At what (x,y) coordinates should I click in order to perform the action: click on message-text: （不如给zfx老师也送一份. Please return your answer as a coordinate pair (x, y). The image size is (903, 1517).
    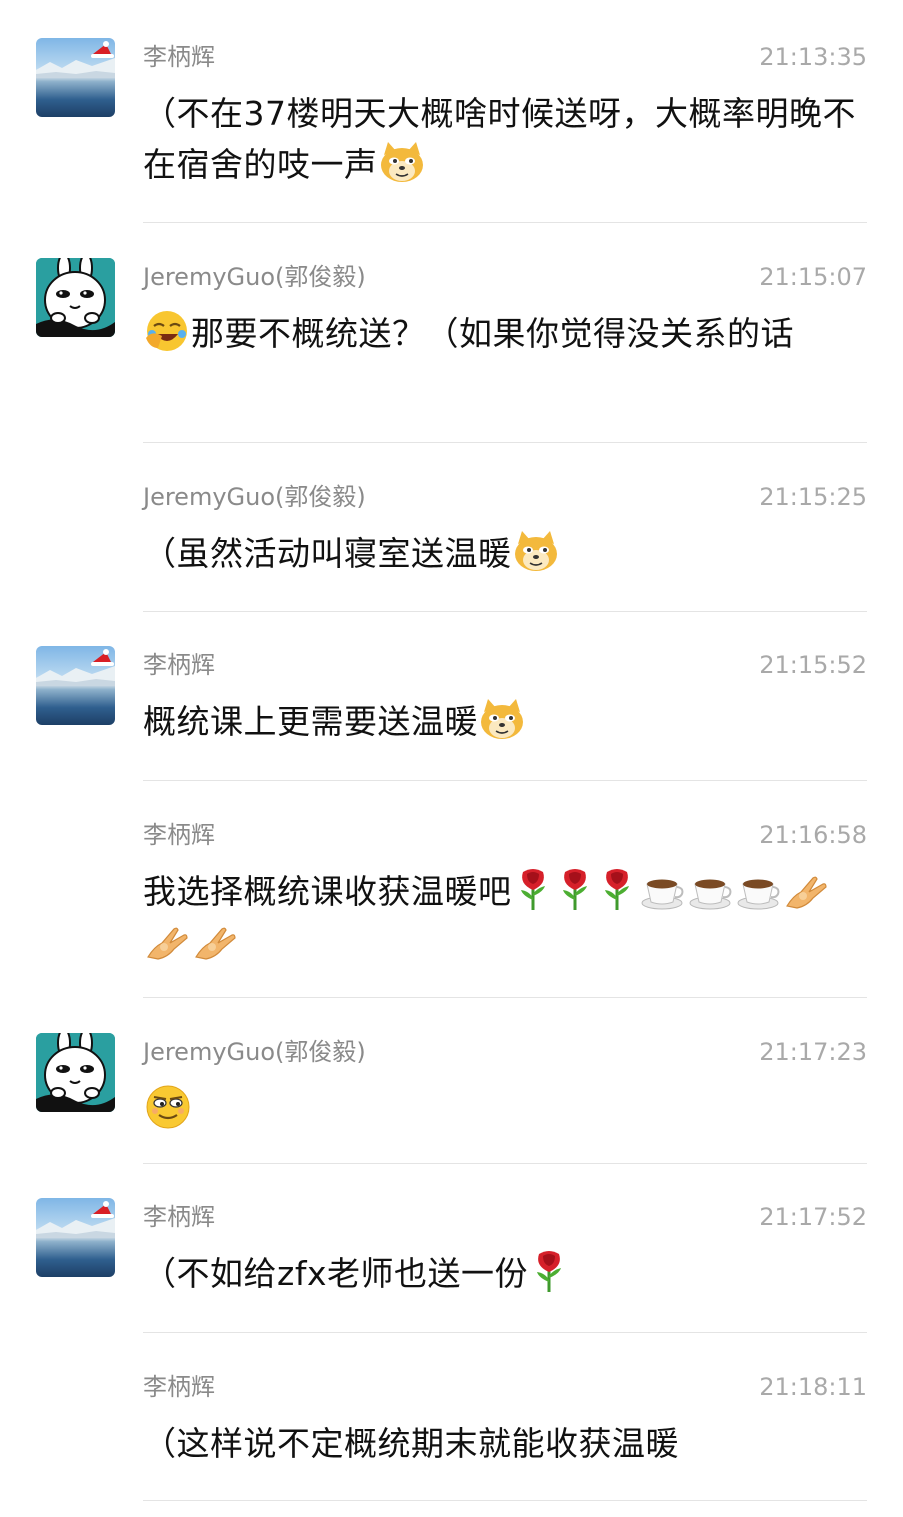
    Looking at the image, I should click on (503, 1273).